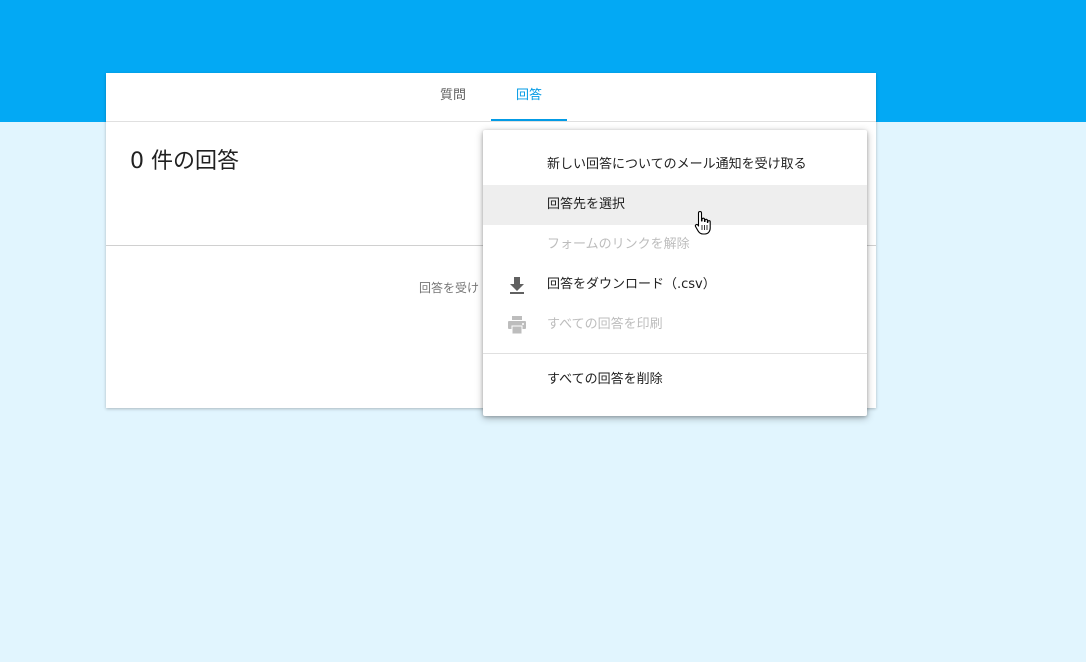 The height and width of the screenshot is (662, 1086). I want to click on menu-item-unlink-form: フォームのリンクを解除, so click(675, 245).